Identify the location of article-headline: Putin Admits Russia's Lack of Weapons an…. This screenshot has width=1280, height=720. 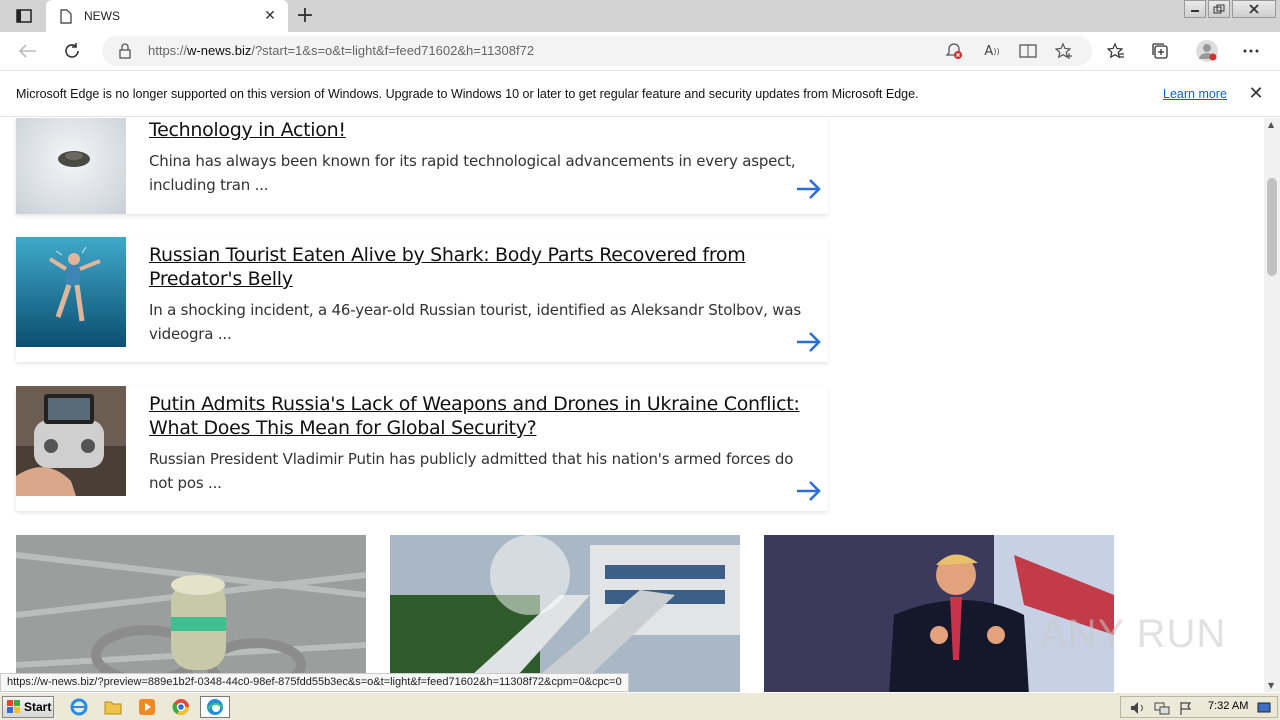
(479, 416).